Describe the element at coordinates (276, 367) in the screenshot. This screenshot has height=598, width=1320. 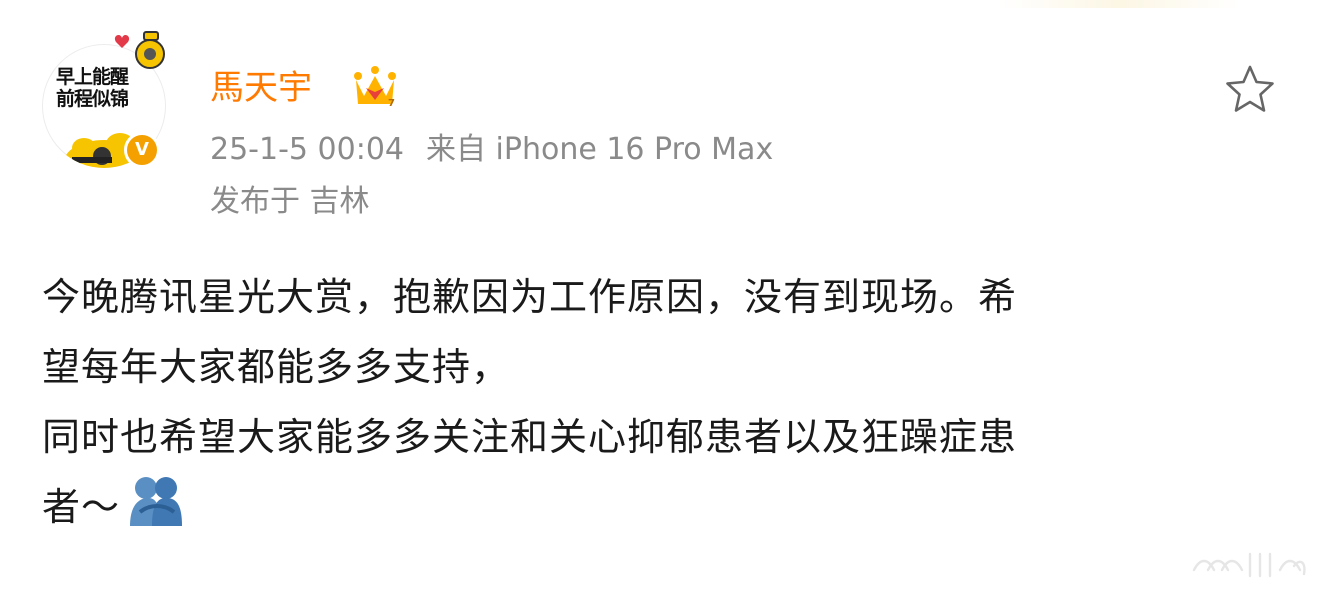
I see `content-line-2: 望每年大家都能多多支持，` at that location.